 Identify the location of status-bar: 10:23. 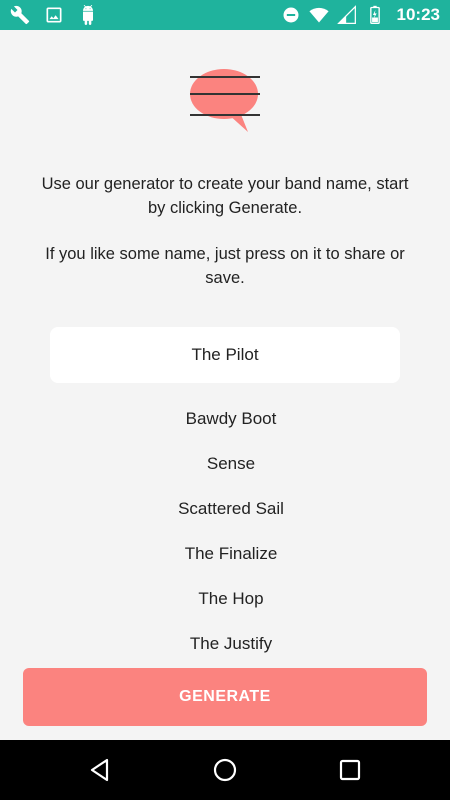
(225, 15).